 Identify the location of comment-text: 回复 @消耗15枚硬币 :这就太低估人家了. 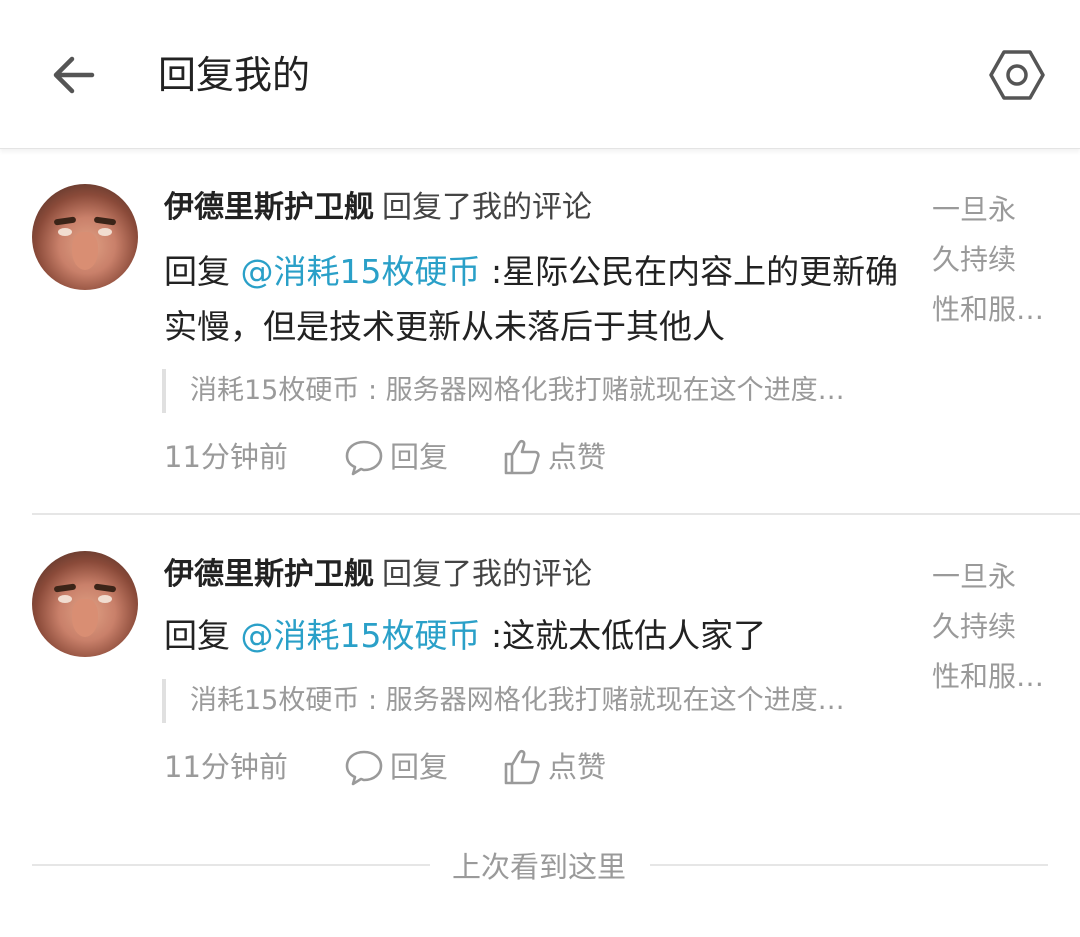
(534, 635).